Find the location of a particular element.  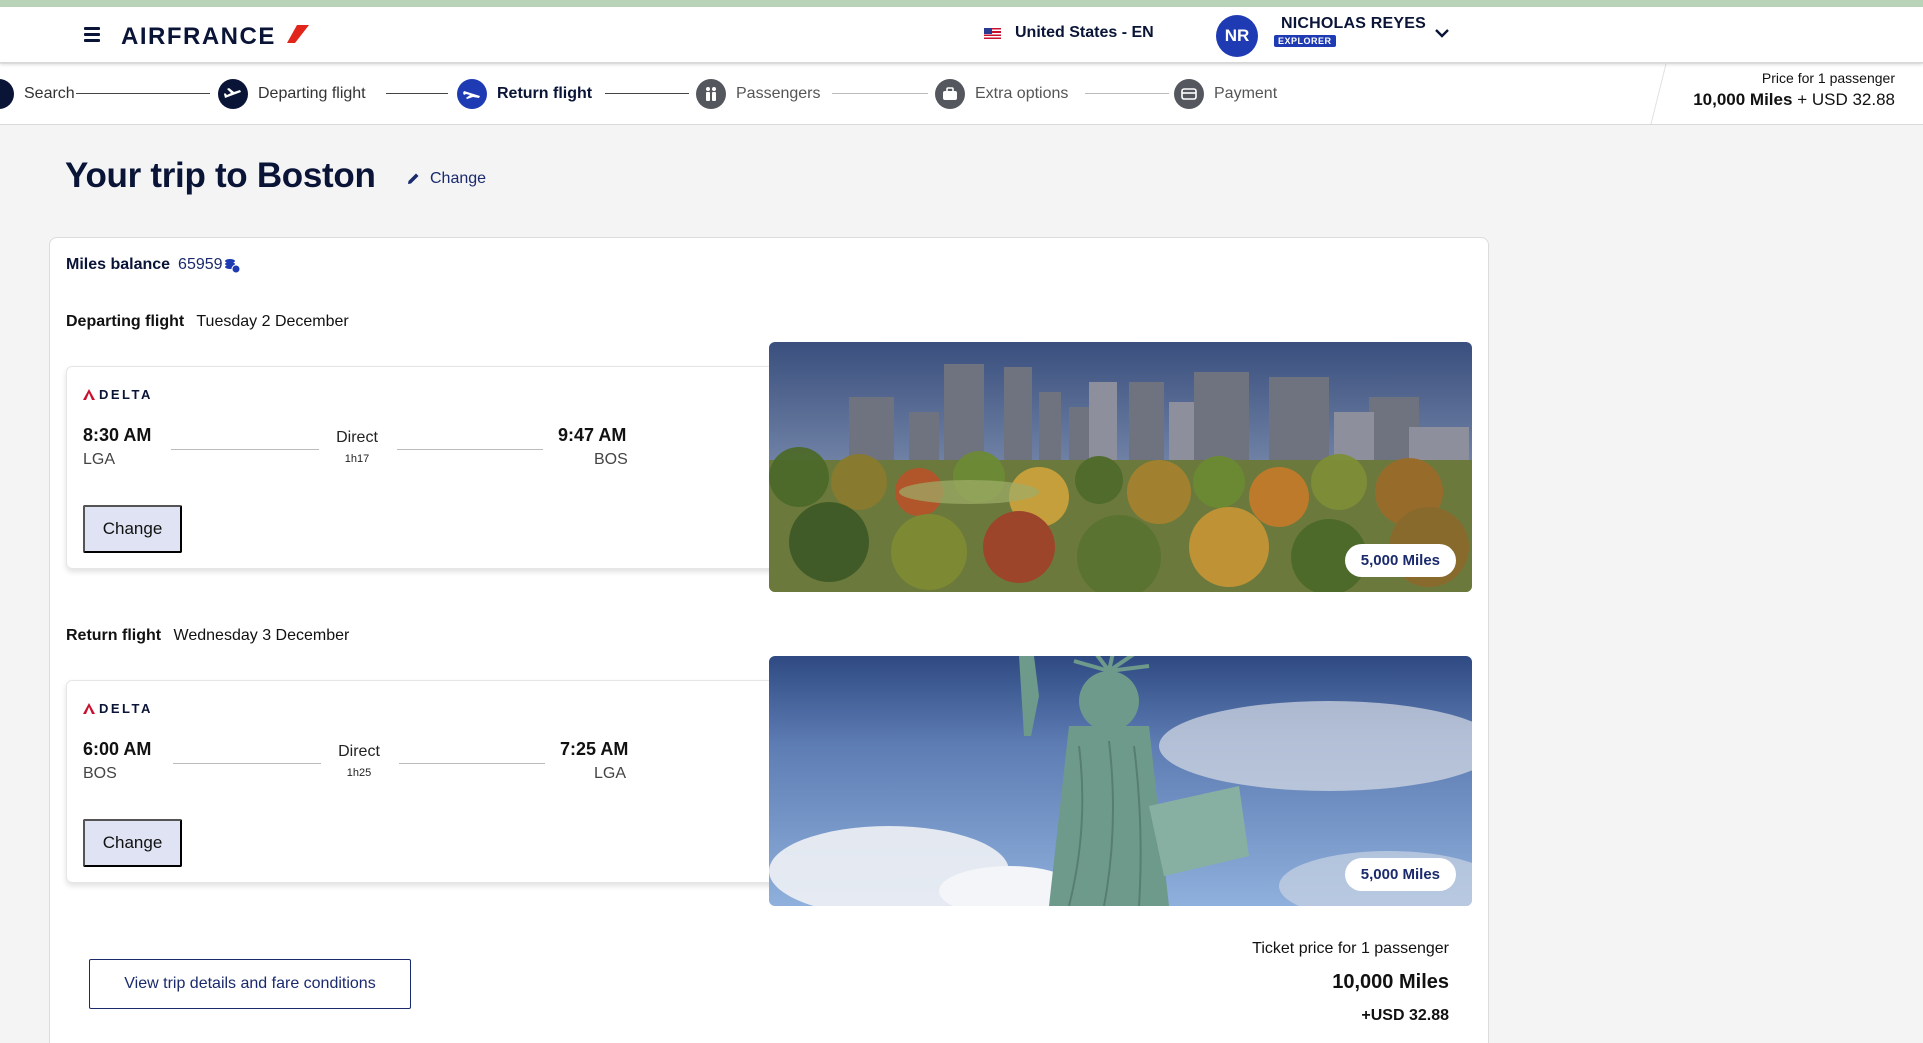

passengers-icon is located at coordinates (711, 94).